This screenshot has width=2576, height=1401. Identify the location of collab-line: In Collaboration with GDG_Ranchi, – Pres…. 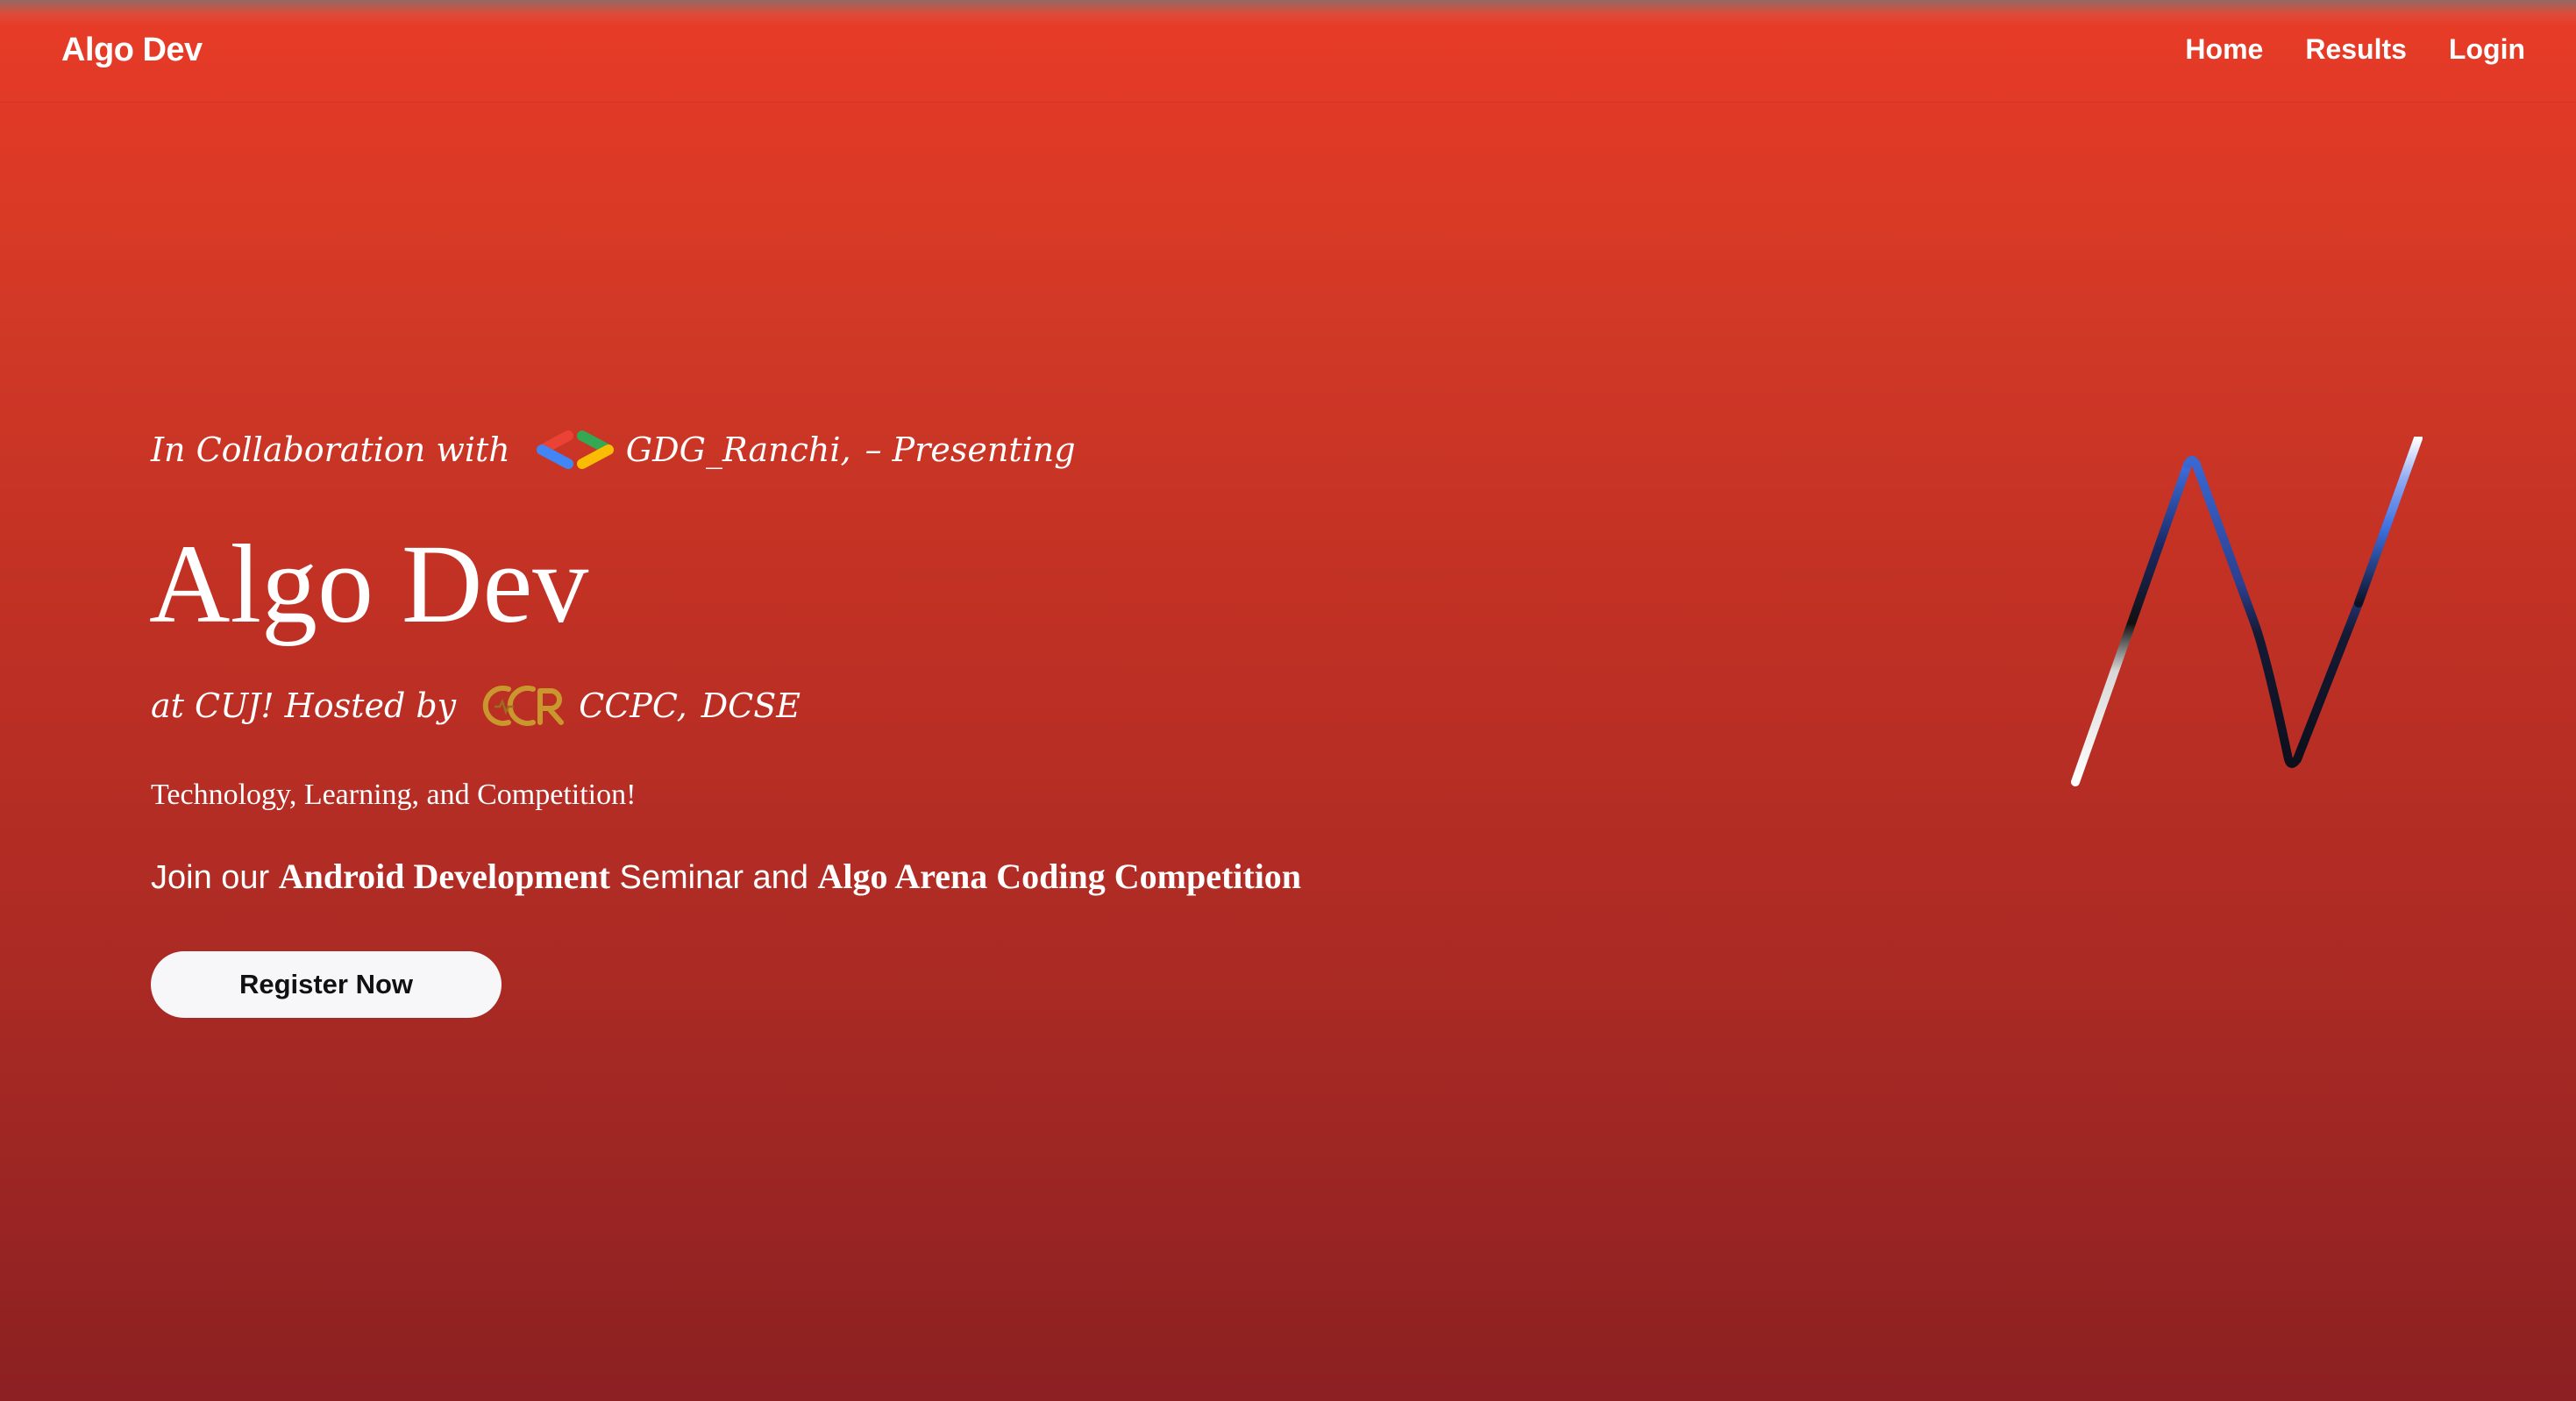
(896, 449).